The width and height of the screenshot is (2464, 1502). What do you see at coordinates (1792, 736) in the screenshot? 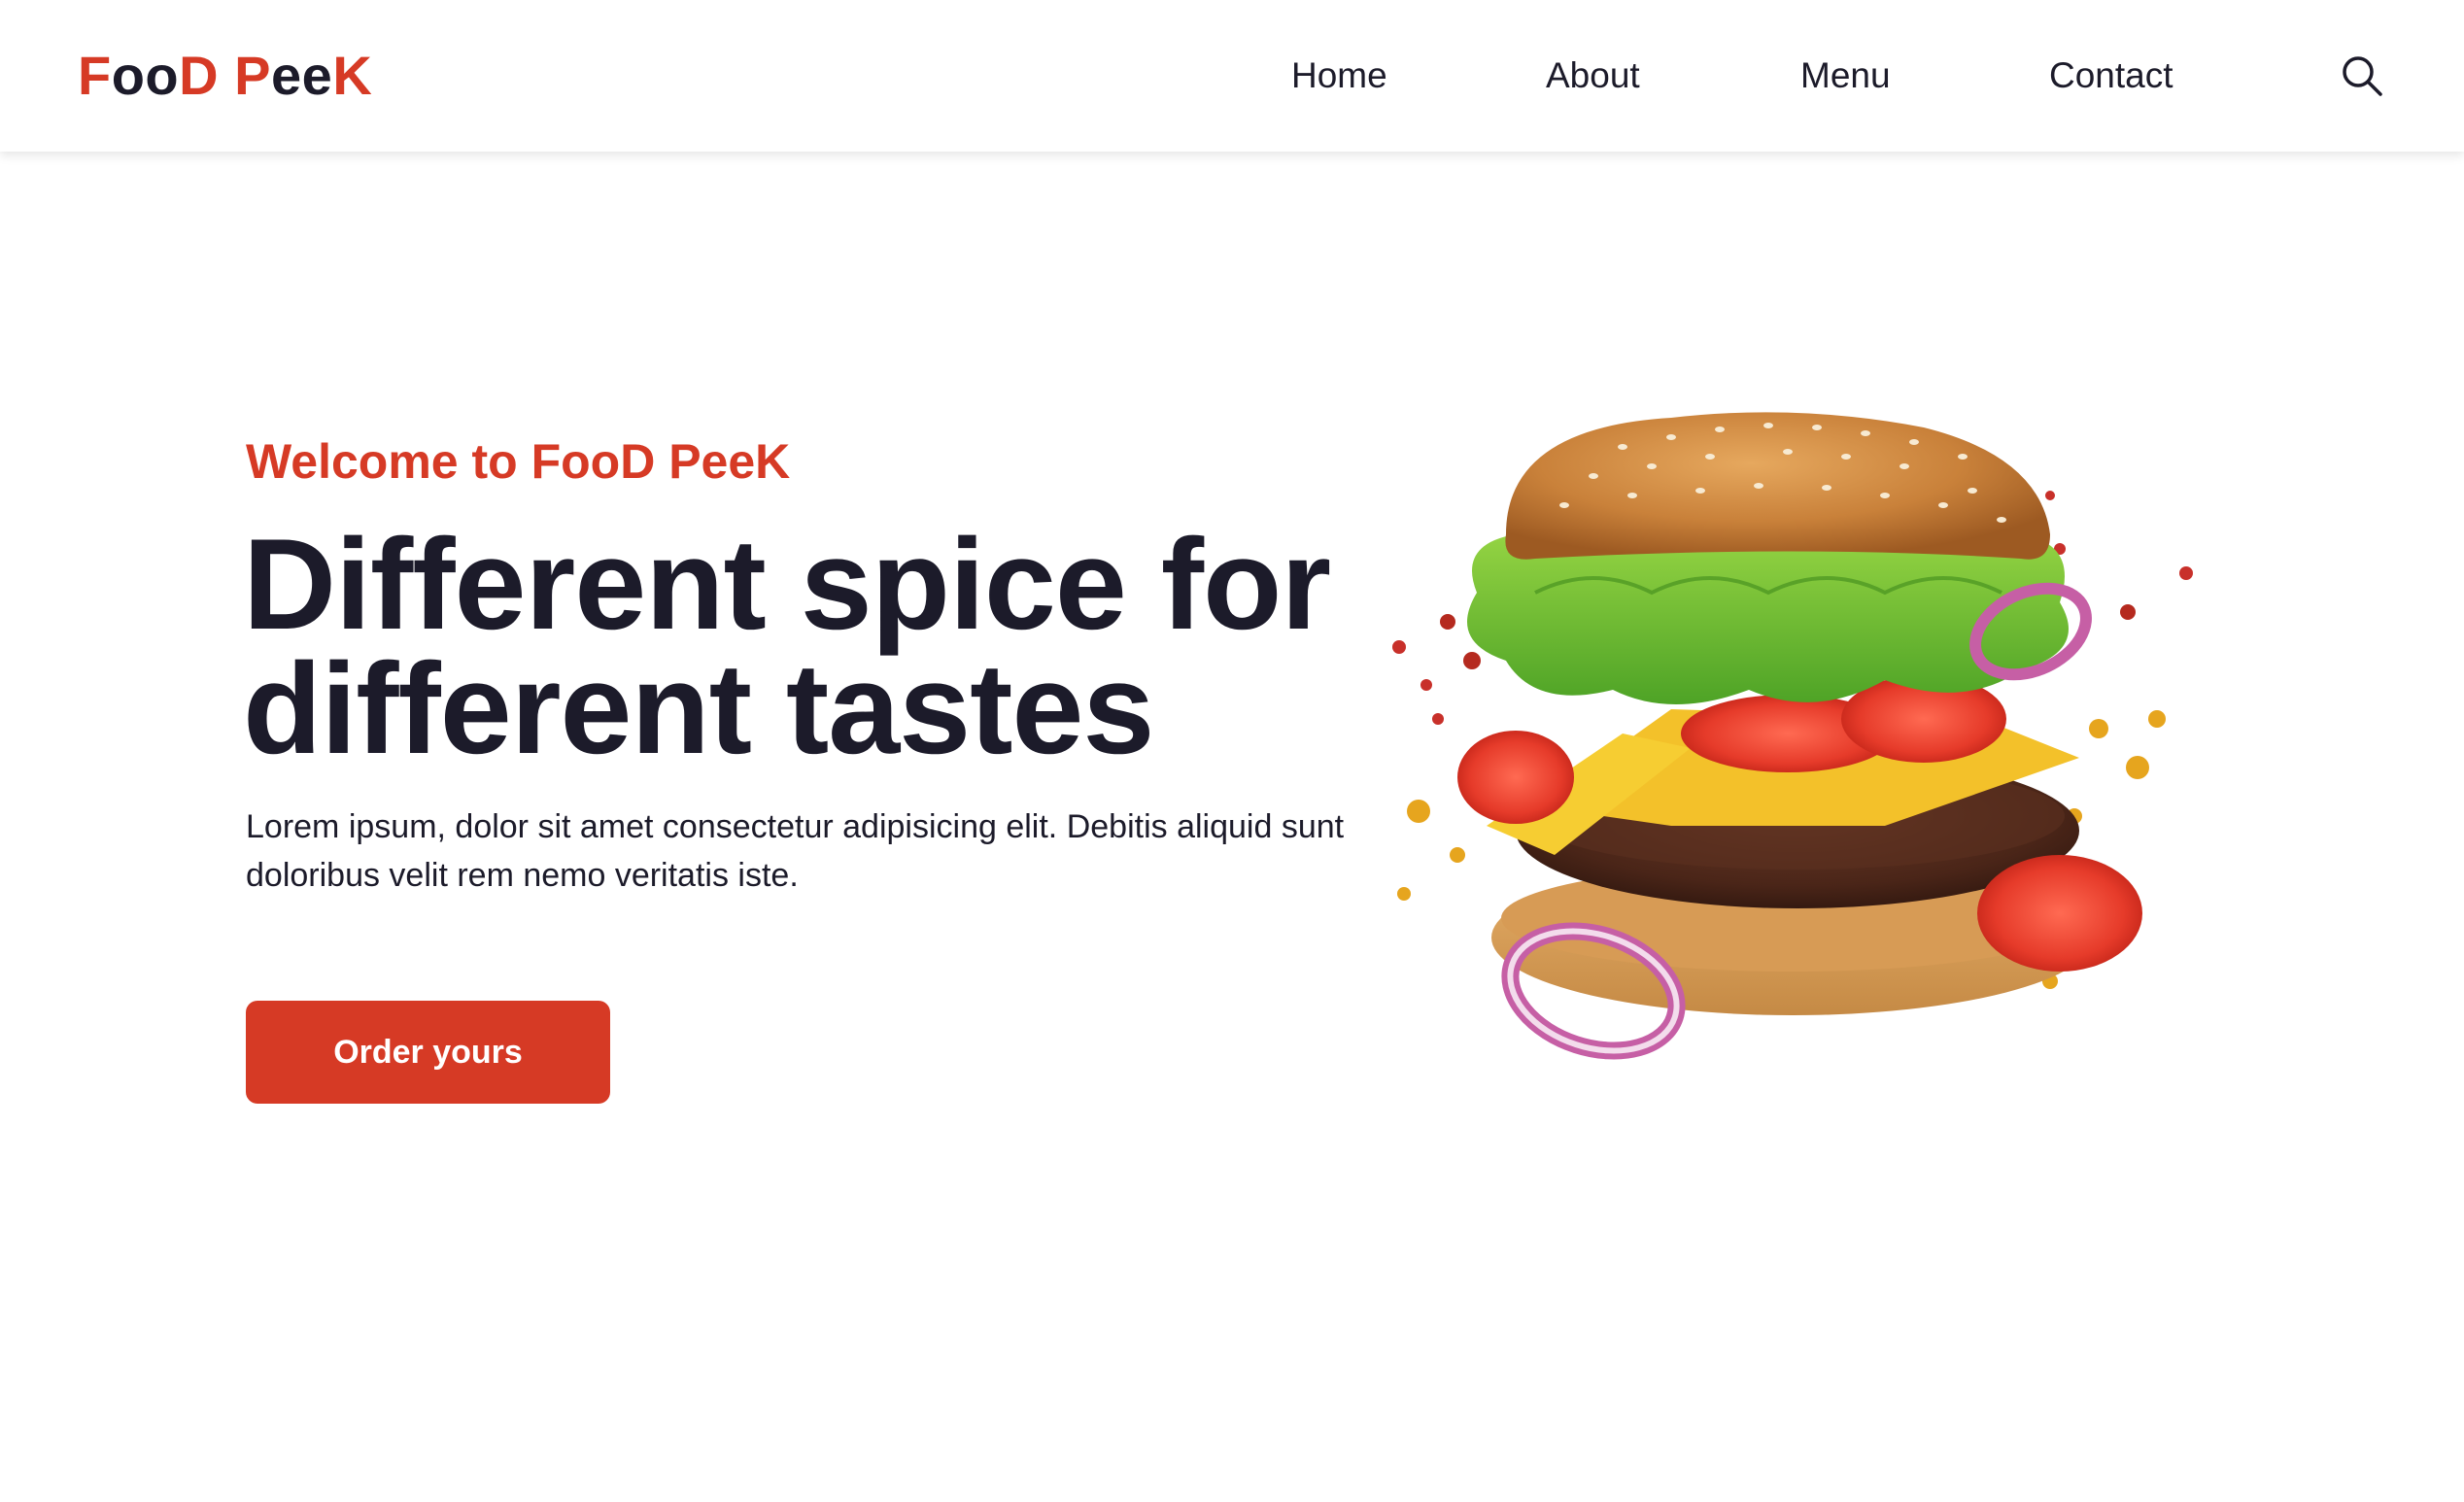
I see `burger-illustration` at bounding box center [1792, 736].